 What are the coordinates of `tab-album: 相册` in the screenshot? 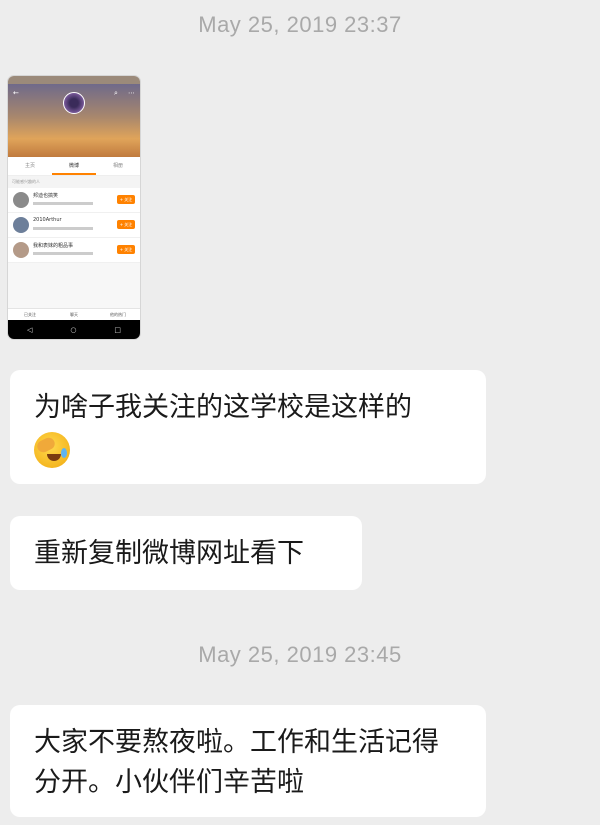 It's located at (117, 166).